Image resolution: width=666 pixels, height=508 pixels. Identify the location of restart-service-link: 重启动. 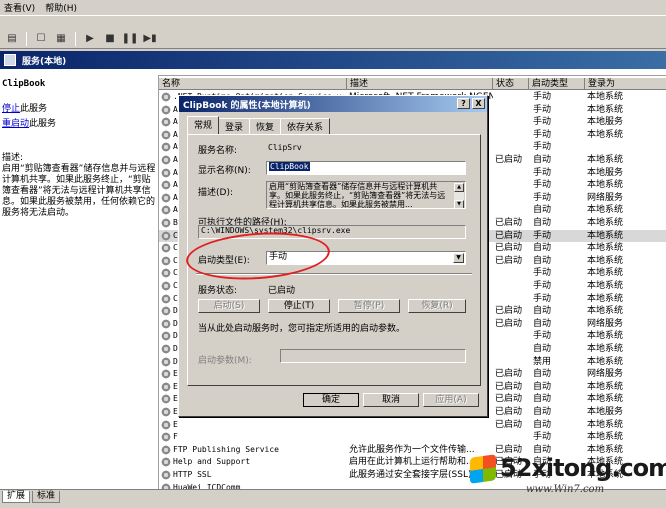
(15, 124).